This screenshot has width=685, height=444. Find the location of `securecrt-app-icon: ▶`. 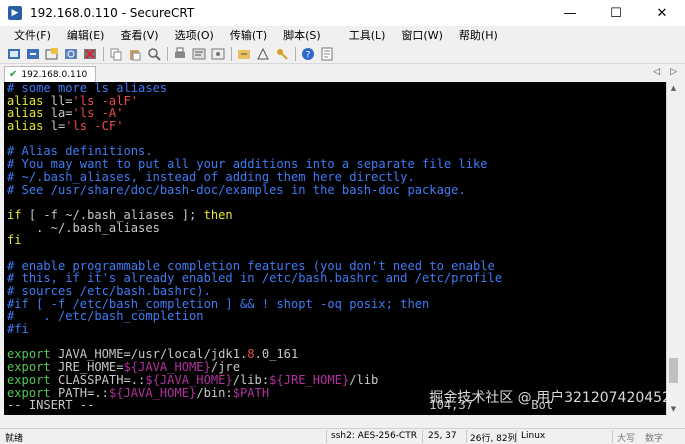

securecrt-app-icon: ▶ is located at coordinates (15, 13).